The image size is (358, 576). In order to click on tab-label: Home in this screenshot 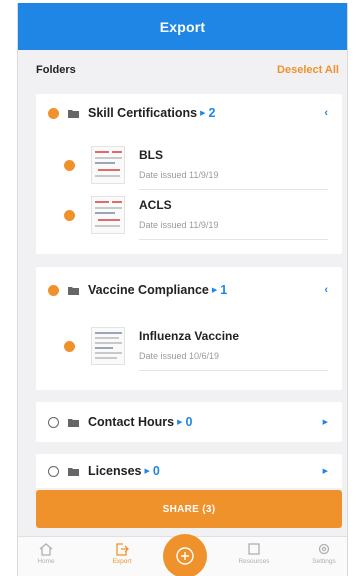, I will do `click(46, 561)`.